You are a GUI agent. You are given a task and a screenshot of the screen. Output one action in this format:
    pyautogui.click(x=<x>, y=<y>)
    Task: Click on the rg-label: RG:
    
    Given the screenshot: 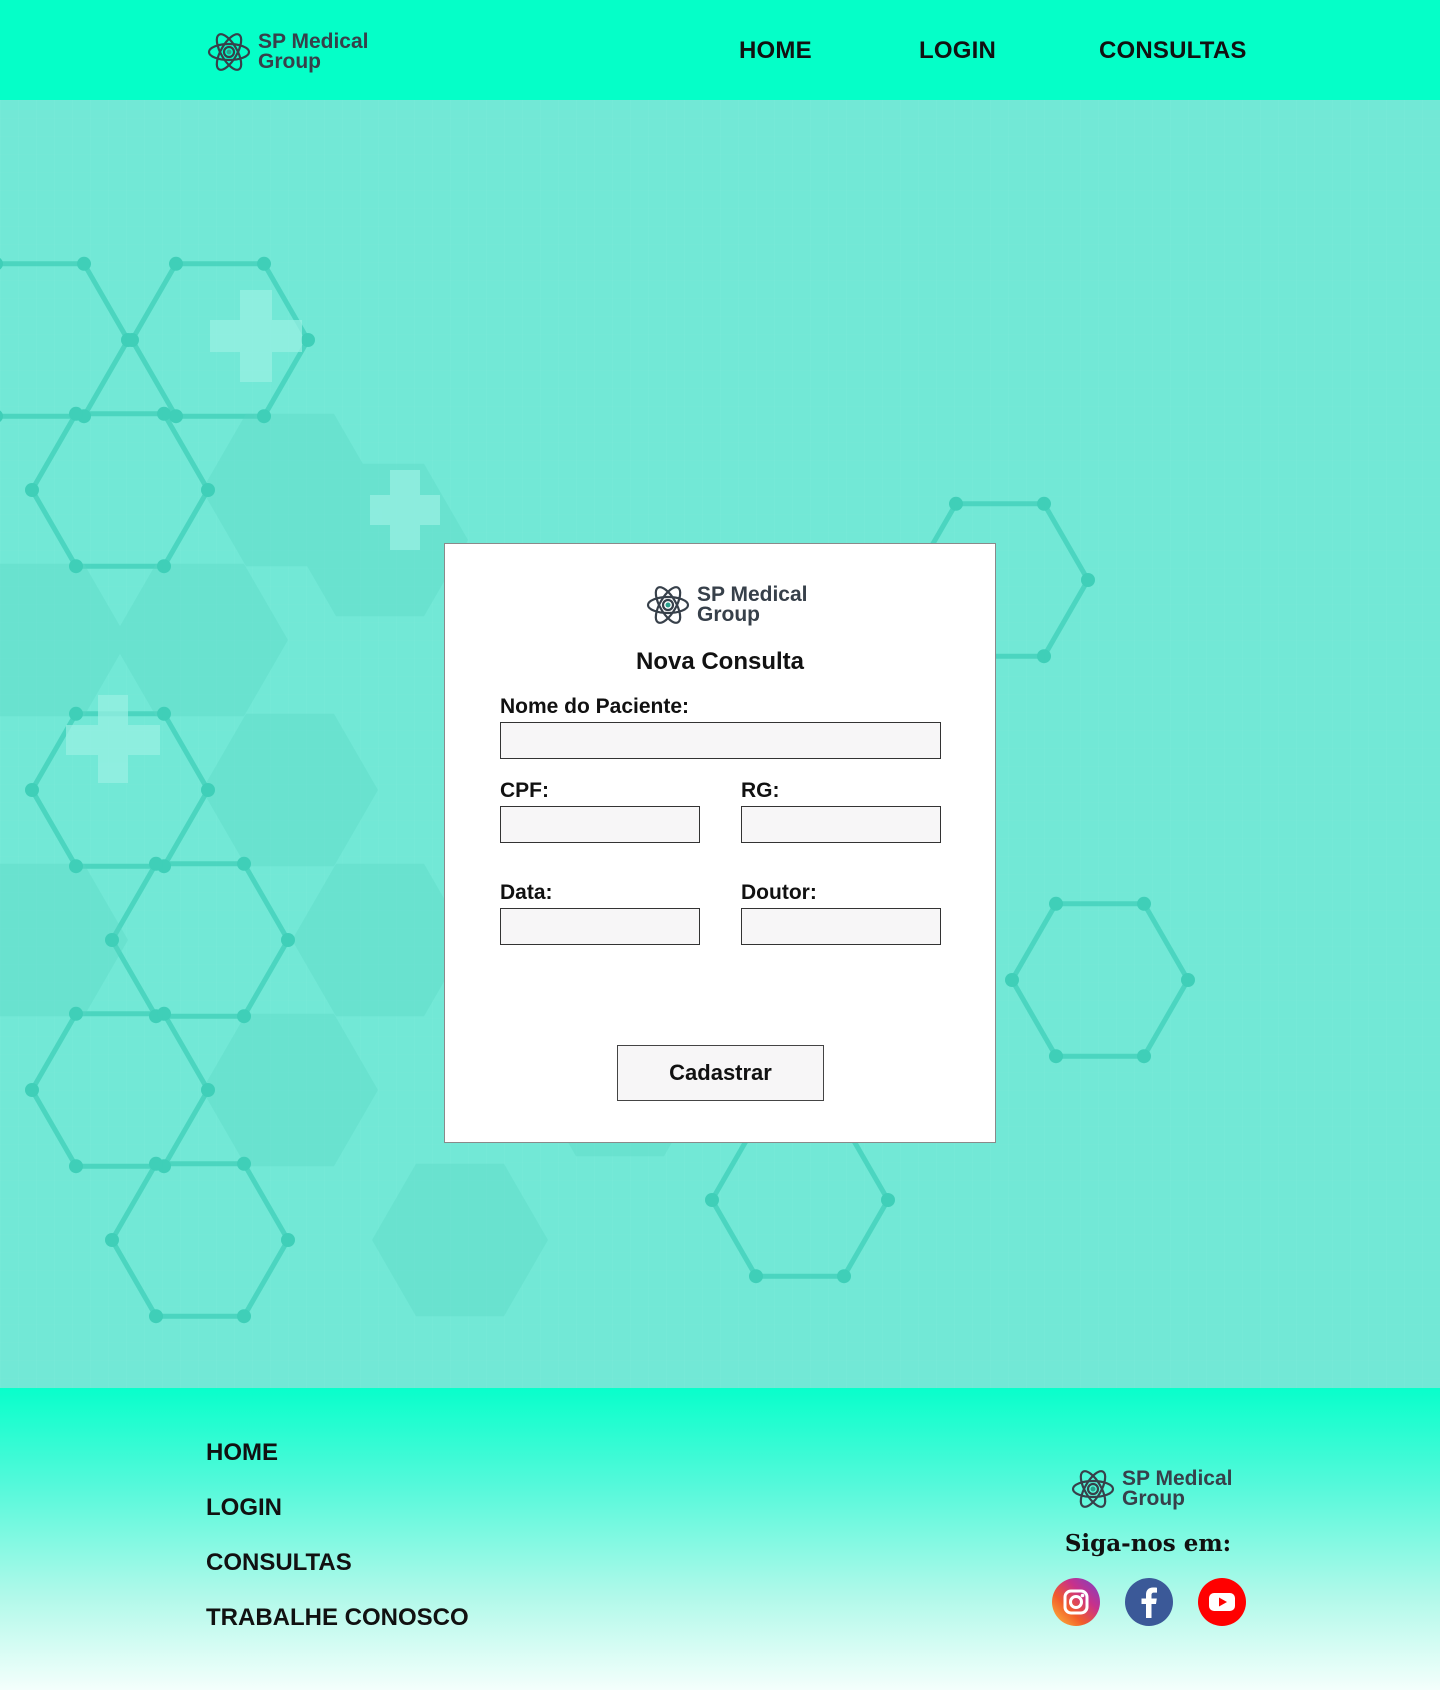 What is the action you would take?
    pyautogui.click(x=760, y=790)
    